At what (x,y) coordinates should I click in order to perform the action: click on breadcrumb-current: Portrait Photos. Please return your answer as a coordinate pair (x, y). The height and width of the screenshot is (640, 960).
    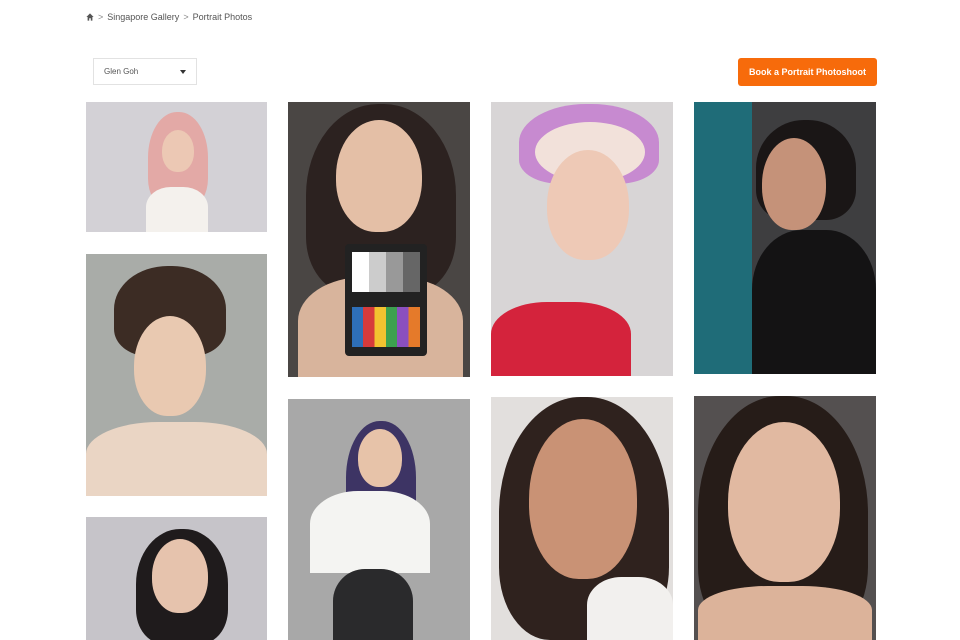
    Looking at the image, I should click on (222, 17).